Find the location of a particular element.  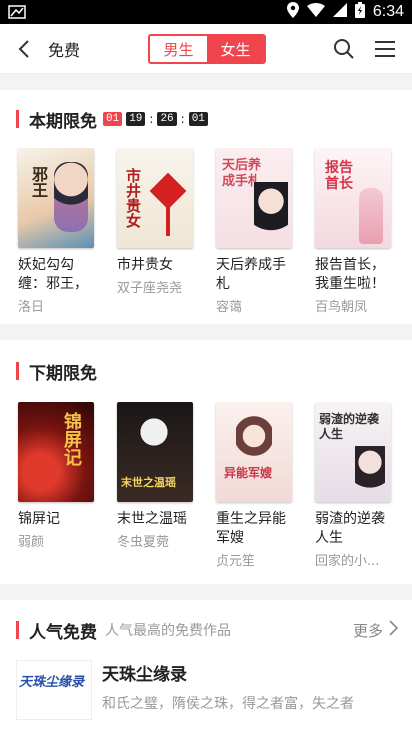

book-cover: 天珠尘缘录 is located at coordinates (54, 690).